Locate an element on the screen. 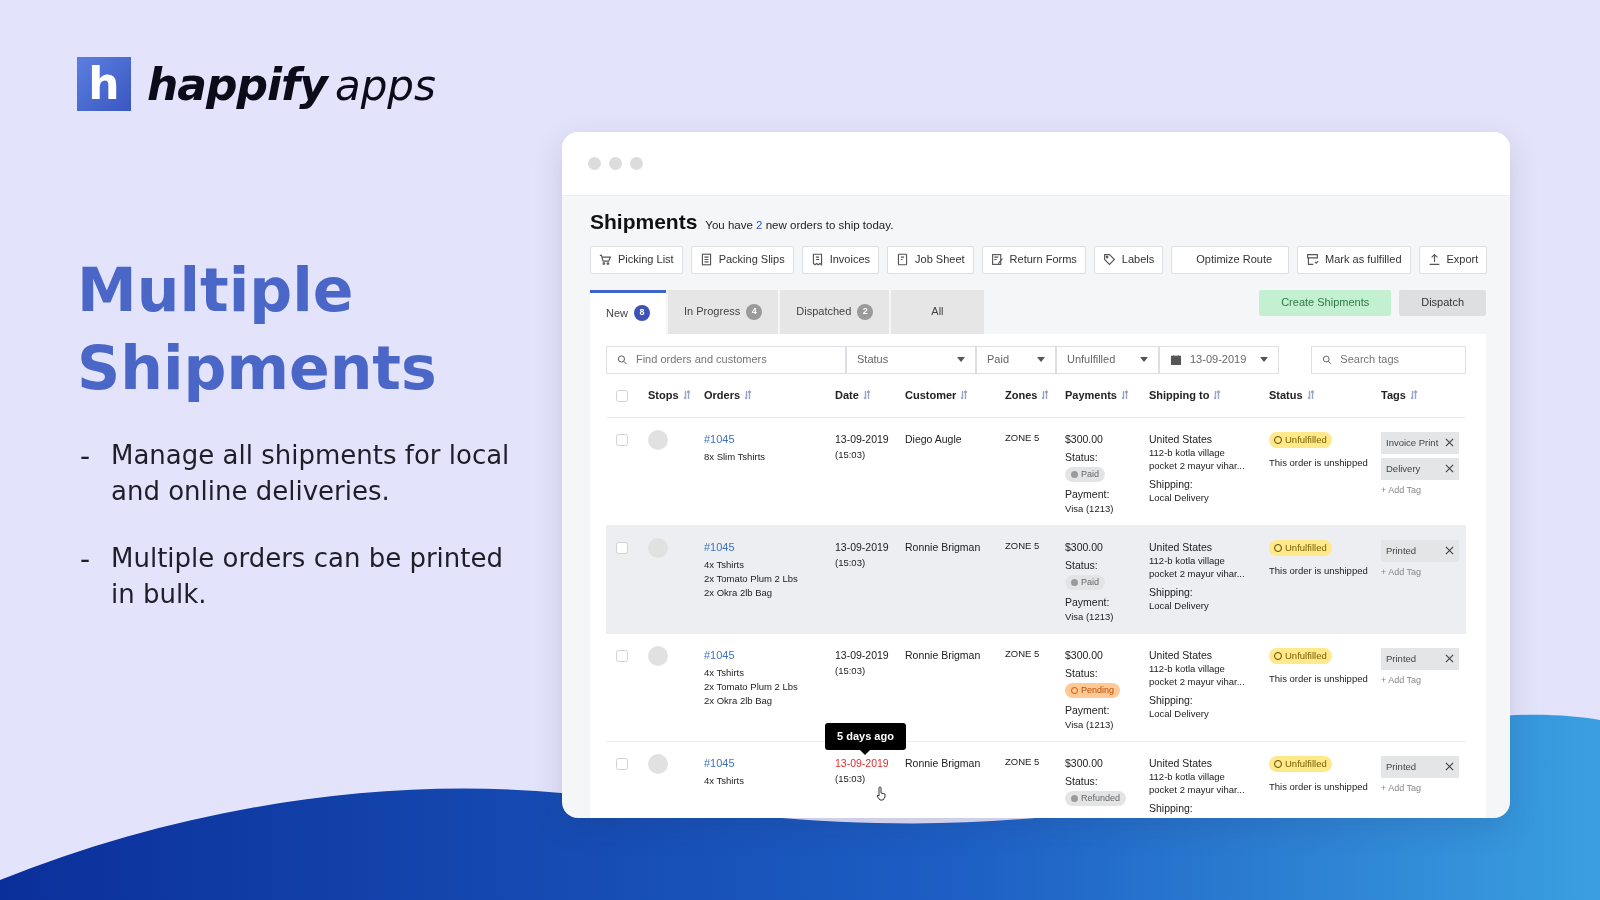 This screenshot has height=900, width=1600. dropdown: Unfulfilled is located at coordinates (1107, 359).